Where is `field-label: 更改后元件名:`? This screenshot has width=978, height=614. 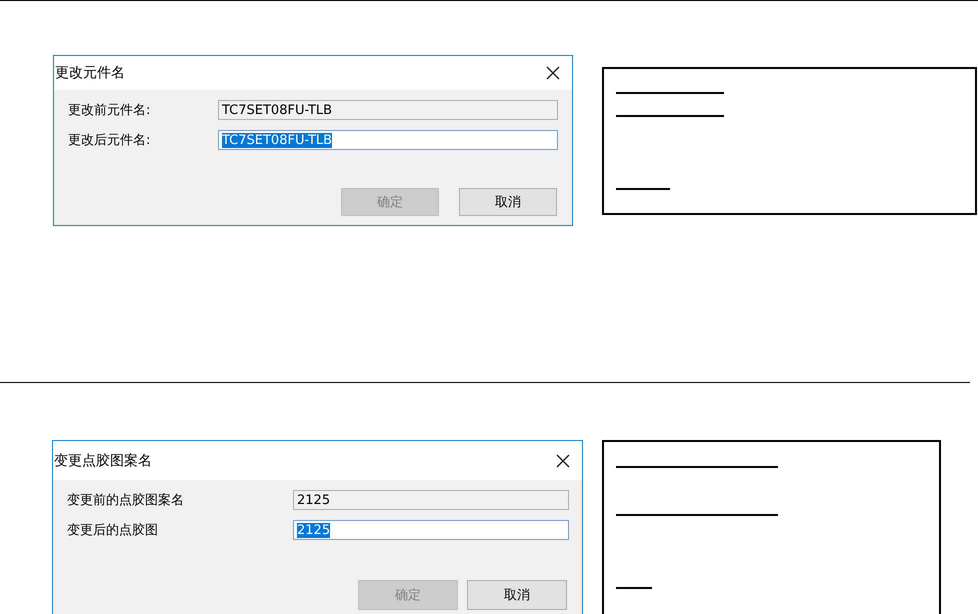
field-label: 更改后元件名: is located at coordinates (110, 140).